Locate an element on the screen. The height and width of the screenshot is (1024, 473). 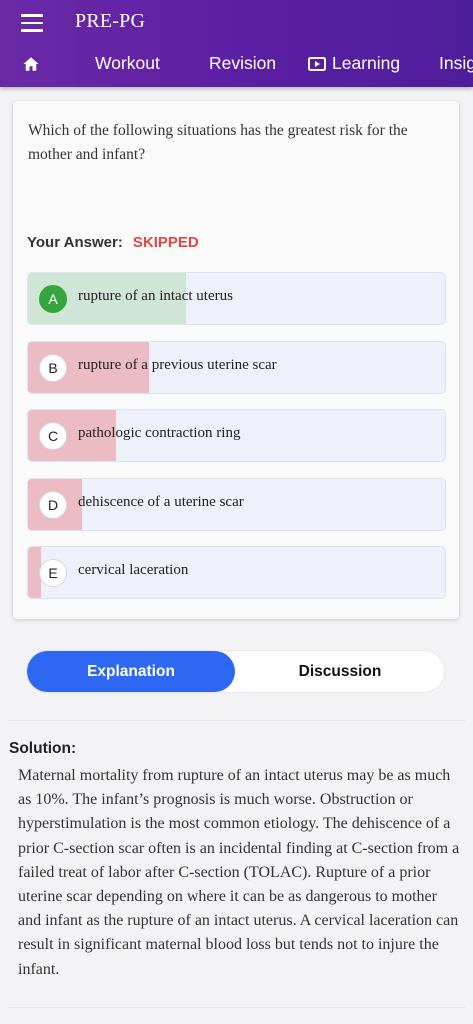
menu-icon is located at coordinates (32, 23).